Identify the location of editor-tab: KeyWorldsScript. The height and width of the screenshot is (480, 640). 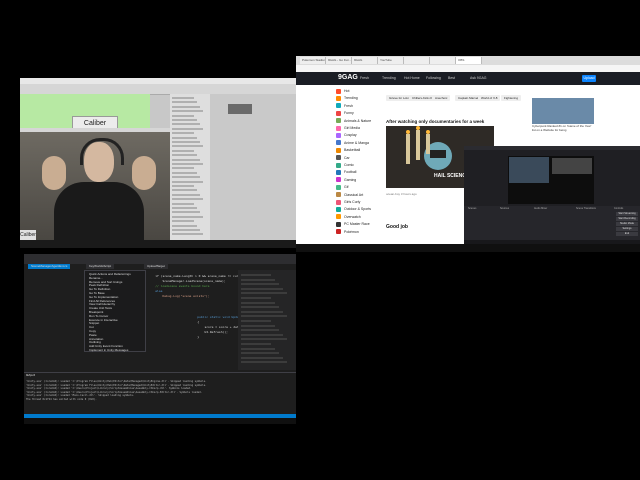
(100, 266).